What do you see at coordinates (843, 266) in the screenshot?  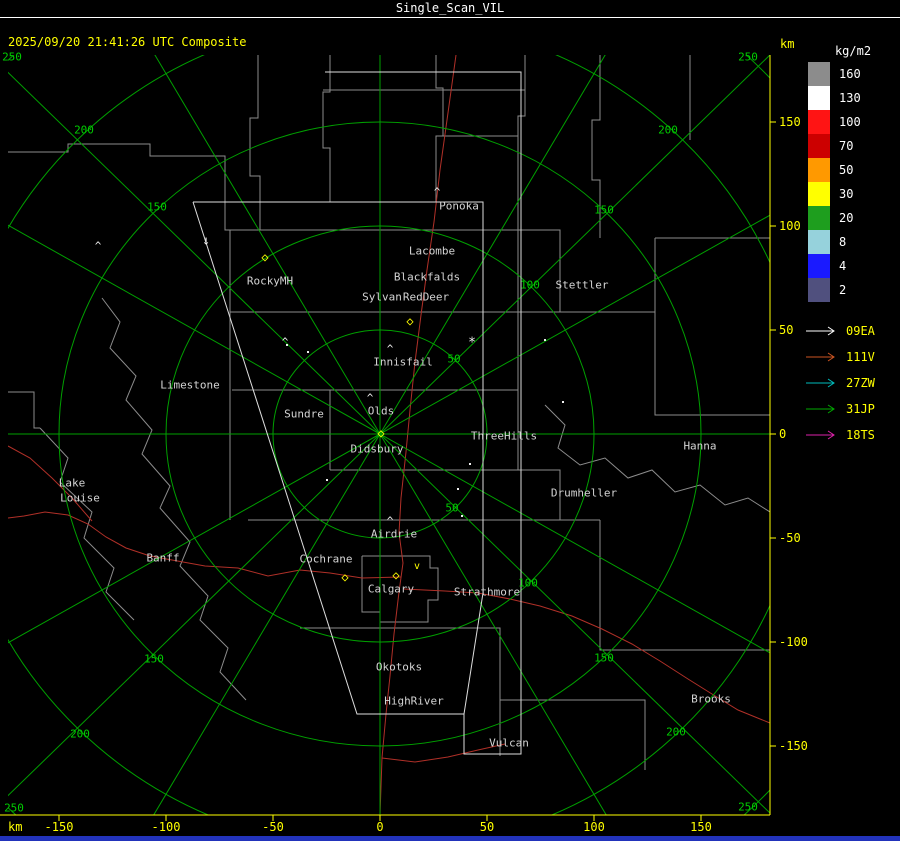 I see `legend-value: 4` at bounding box center [843, 266].